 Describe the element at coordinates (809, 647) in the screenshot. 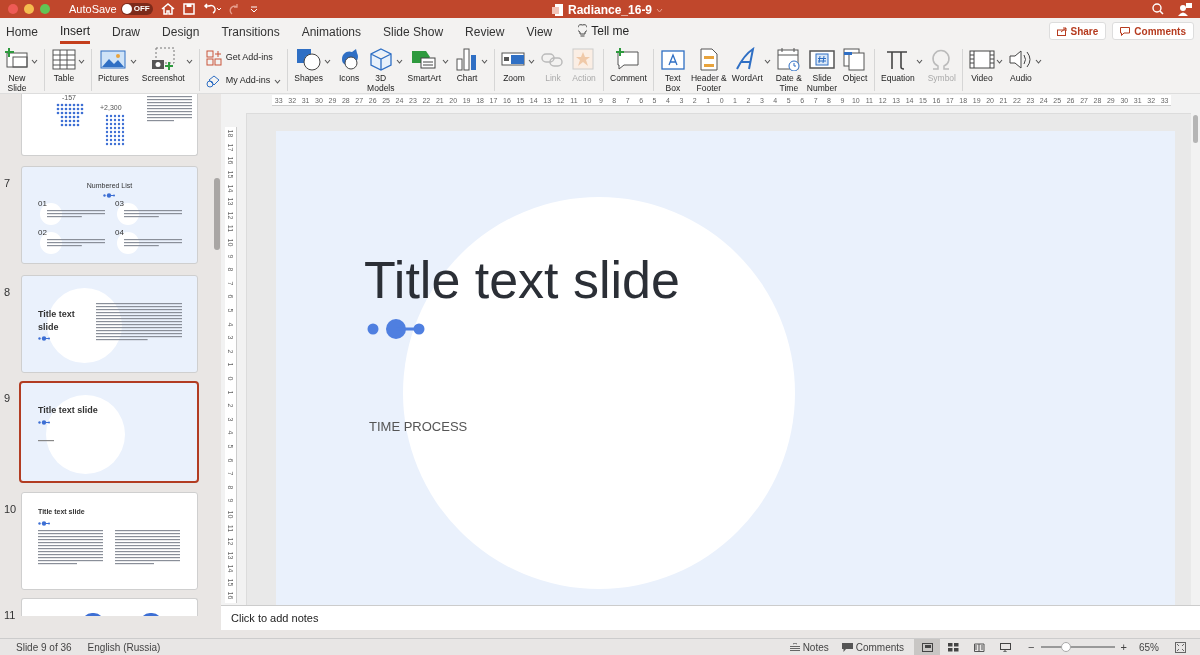

I see `notes-button: Notes` at that location.